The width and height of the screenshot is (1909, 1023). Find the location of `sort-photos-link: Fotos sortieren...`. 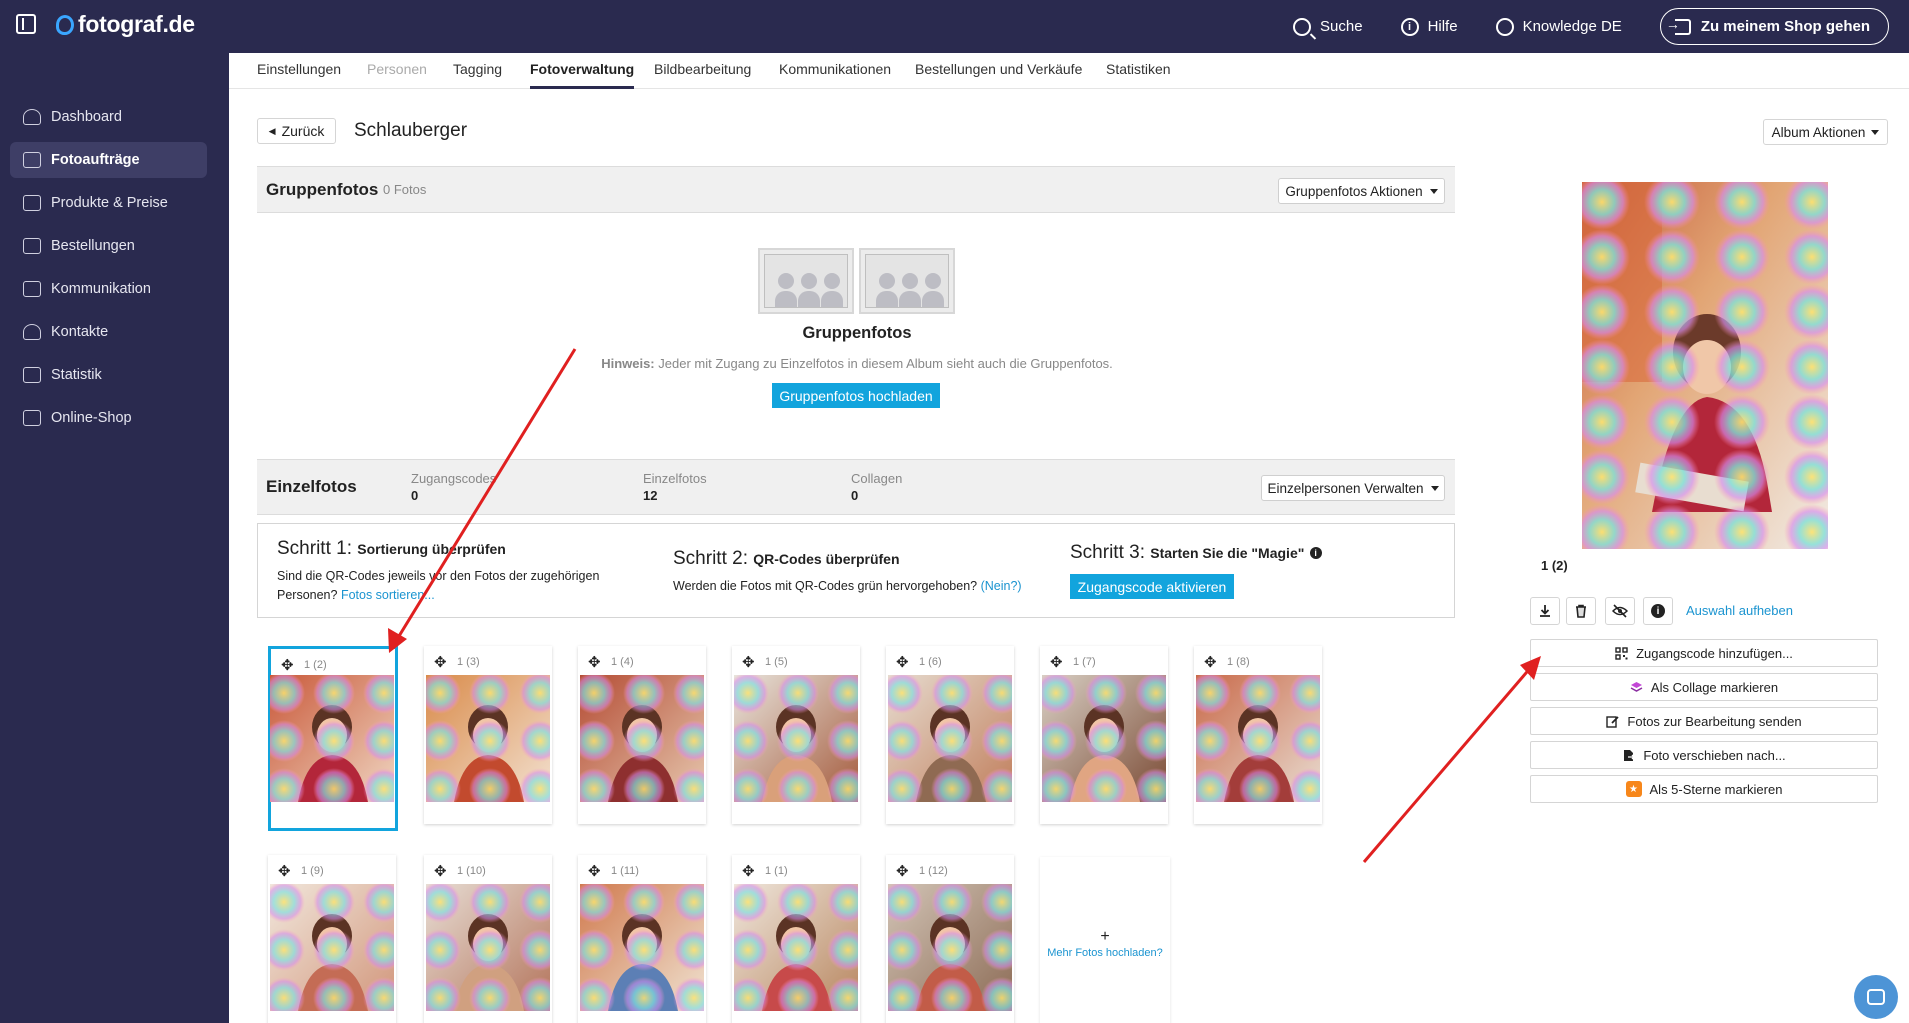

sort-photos-link: Fotos sortieren... is located at coordinates (388, 595).